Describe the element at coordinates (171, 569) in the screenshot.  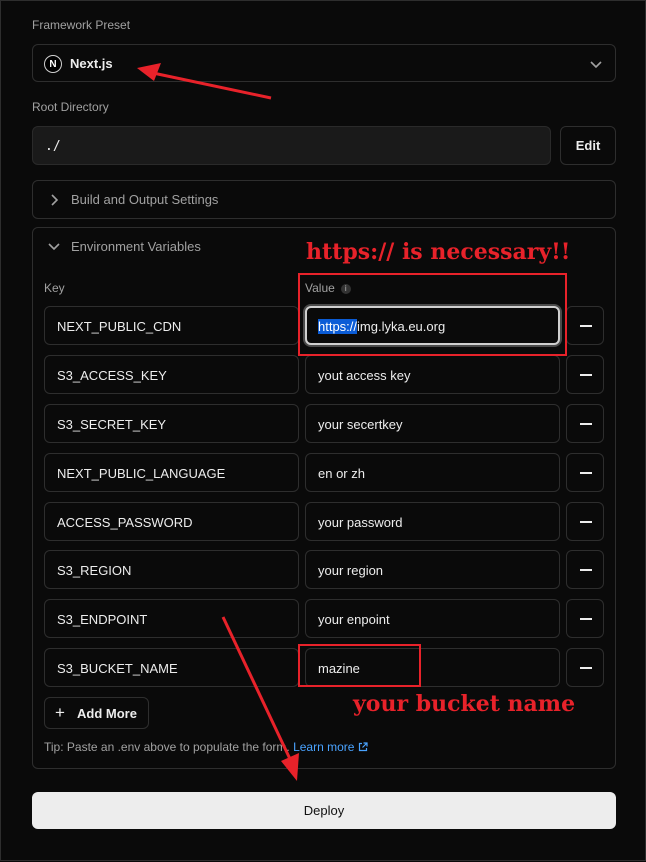
I see `env-key-input: S3_REGION` at that location.